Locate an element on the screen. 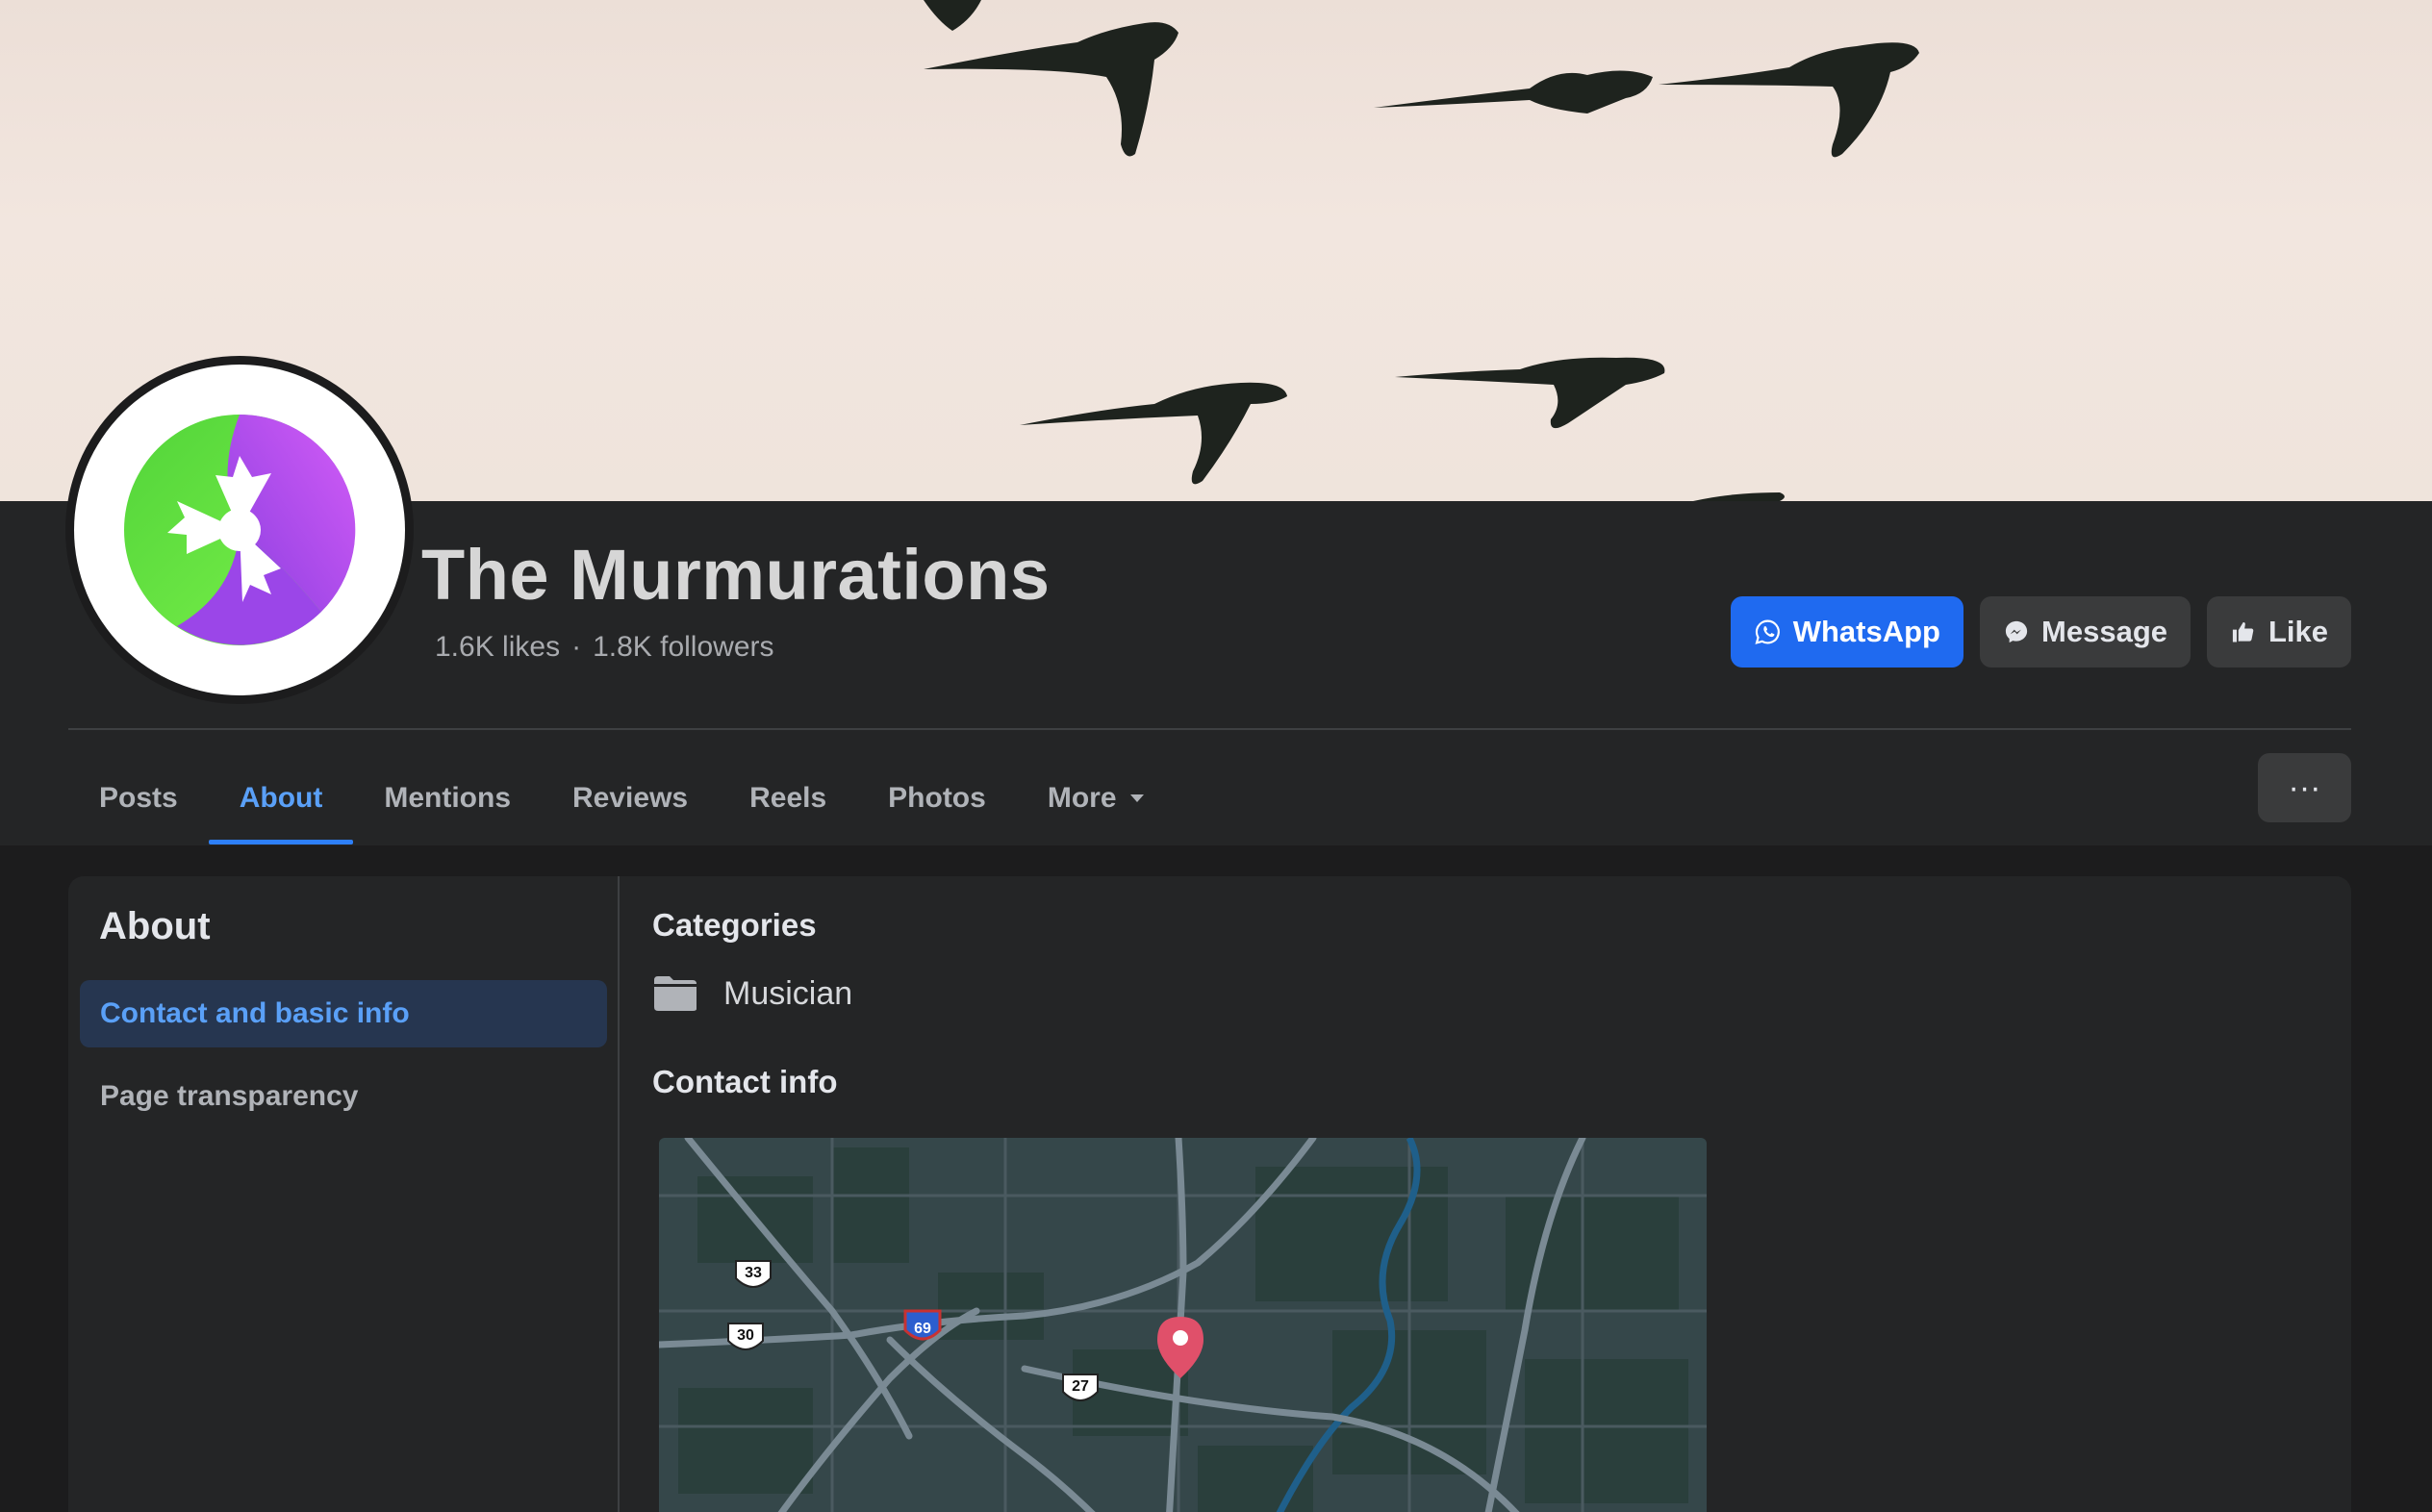  ellipsis-icon: ··· is located at coordinates (2304, 788).